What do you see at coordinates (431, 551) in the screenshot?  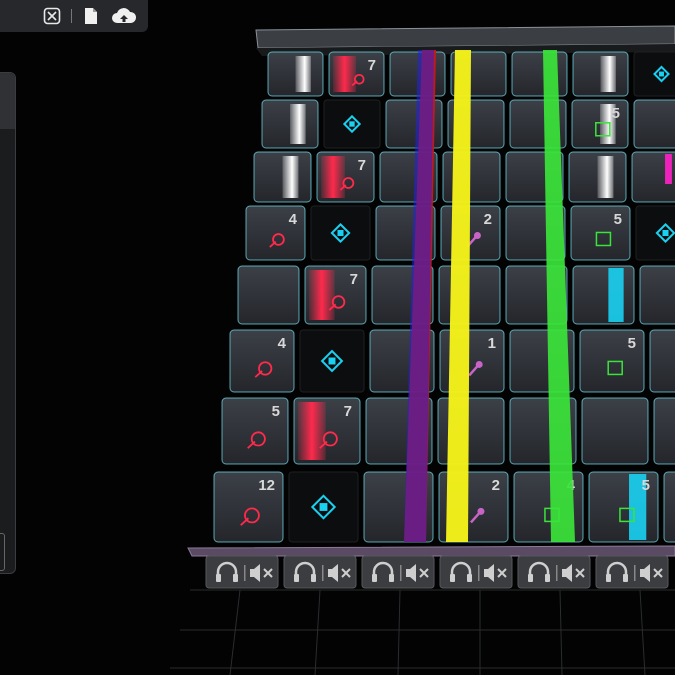 I see `bottom-rail` at bounding box center [431, 551].